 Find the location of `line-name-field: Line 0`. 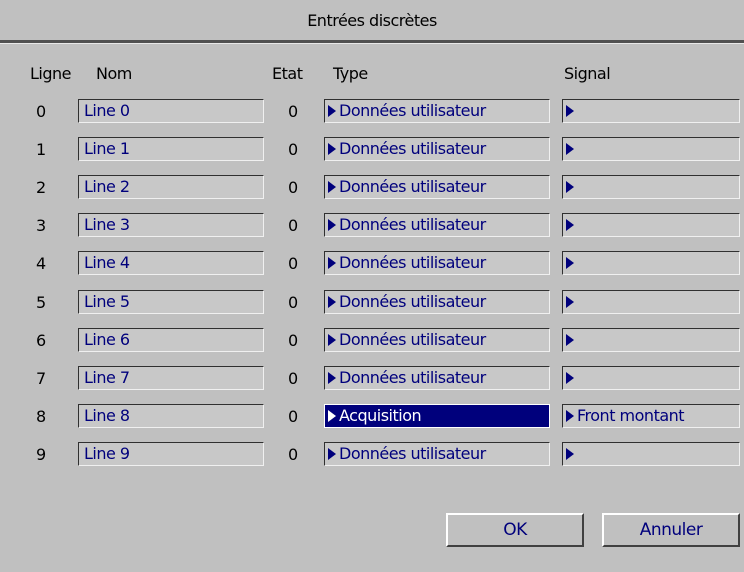

line-name-field: Line 0 is located at coordinates (171, 111).